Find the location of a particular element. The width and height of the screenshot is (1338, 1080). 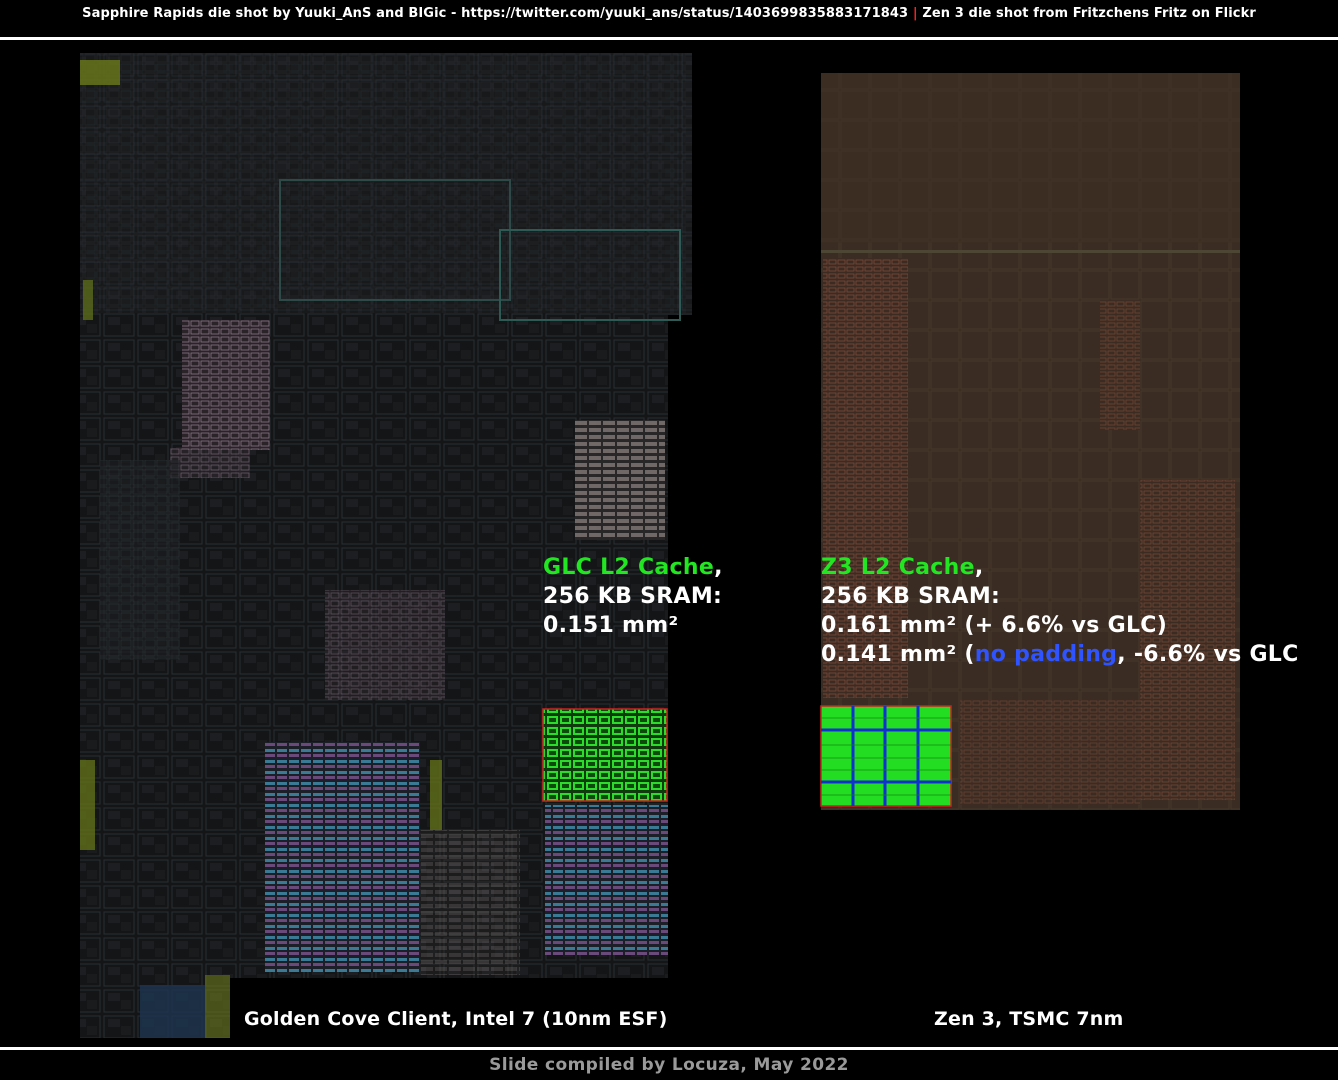

z3-l2-comma: , is located at coordinates (979, 567).